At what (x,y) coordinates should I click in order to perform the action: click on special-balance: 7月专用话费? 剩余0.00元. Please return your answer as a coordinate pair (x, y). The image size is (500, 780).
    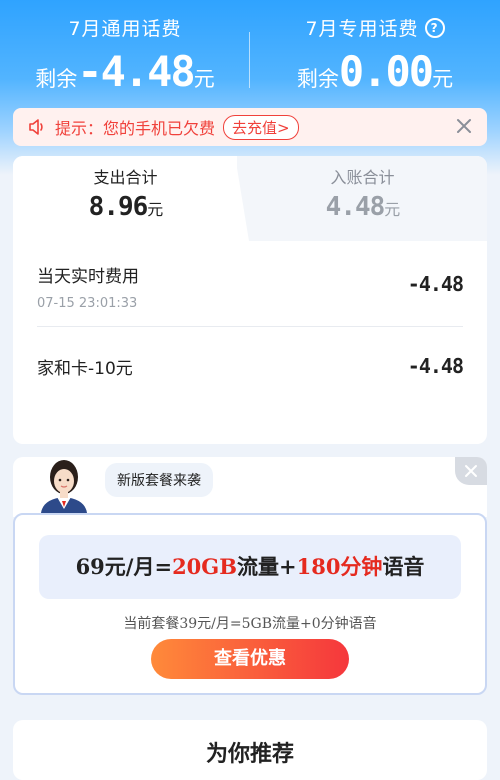
    Looking at the image, I should click on (375, 55).